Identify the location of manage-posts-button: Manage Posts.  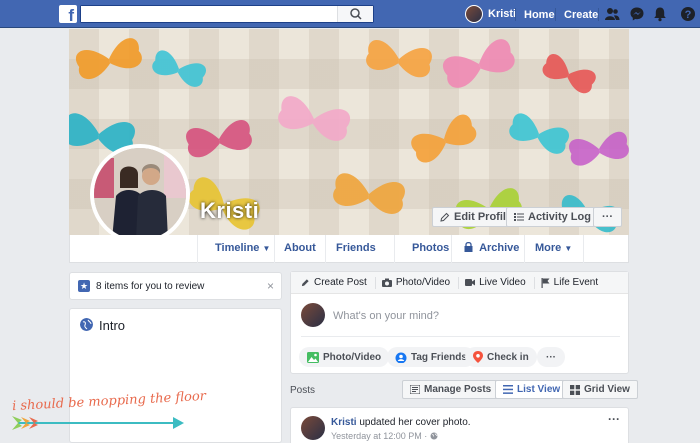
(451, 389).